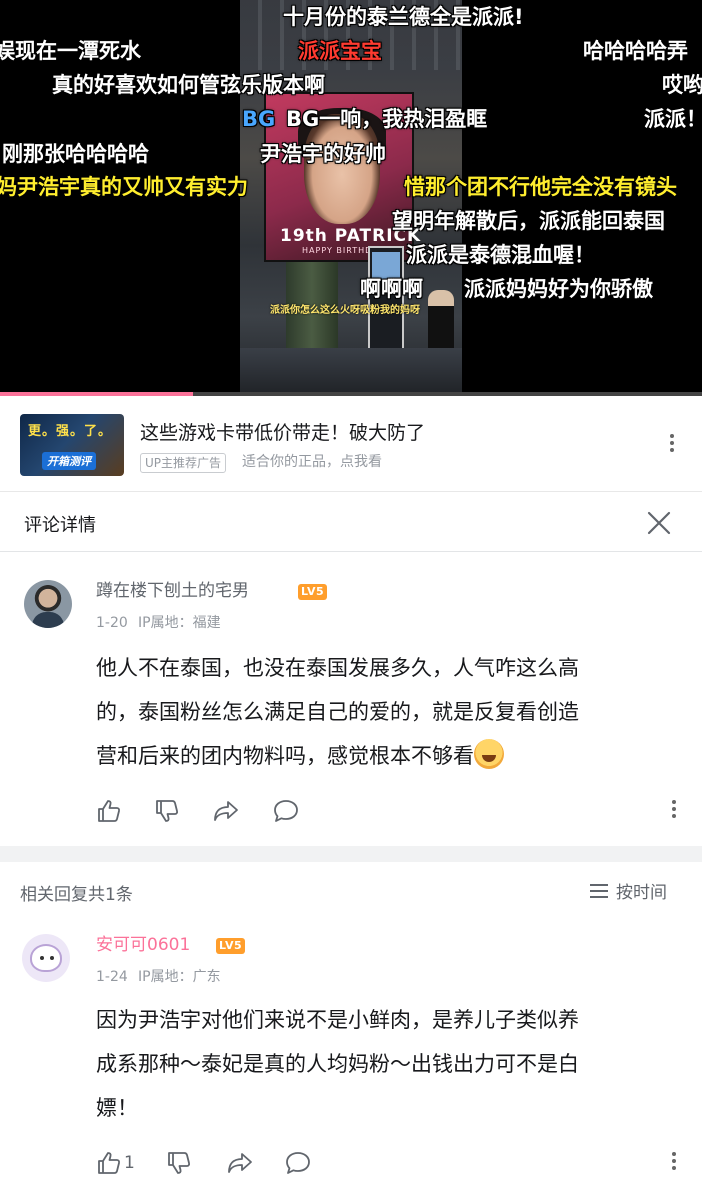 The height and width of the screenshot is (1200, 702). I want to click on comment-line-last: 营和后来的团内物料吗，感觉根本不够看, so click(337, 756).